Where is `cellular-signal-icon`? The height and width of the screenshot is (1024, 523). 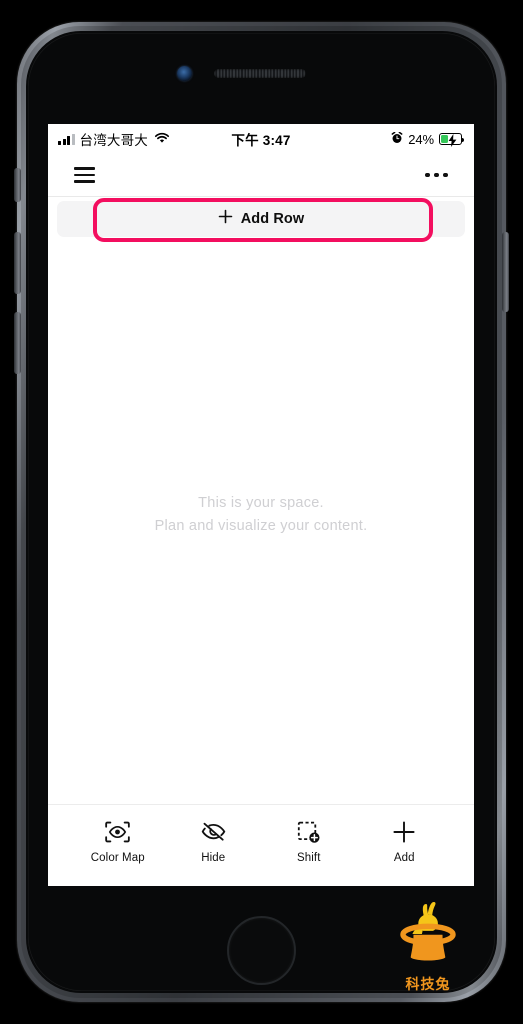 cellular-signal-icon is located at coordinates (66, 139).